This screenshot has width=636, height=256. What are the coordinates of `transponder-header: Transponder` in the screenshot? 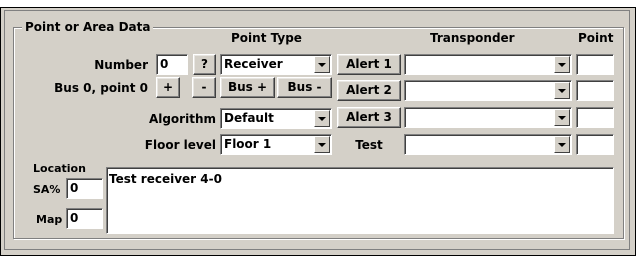 It's located at (472, 38).